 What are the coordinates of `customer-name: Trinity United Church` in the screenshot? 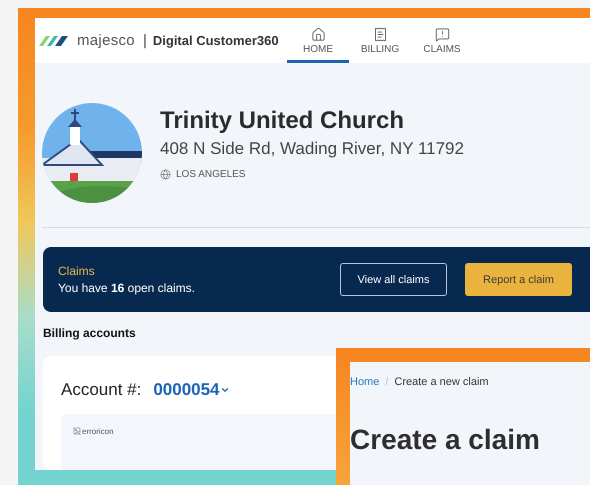 It's located at (283, 120).